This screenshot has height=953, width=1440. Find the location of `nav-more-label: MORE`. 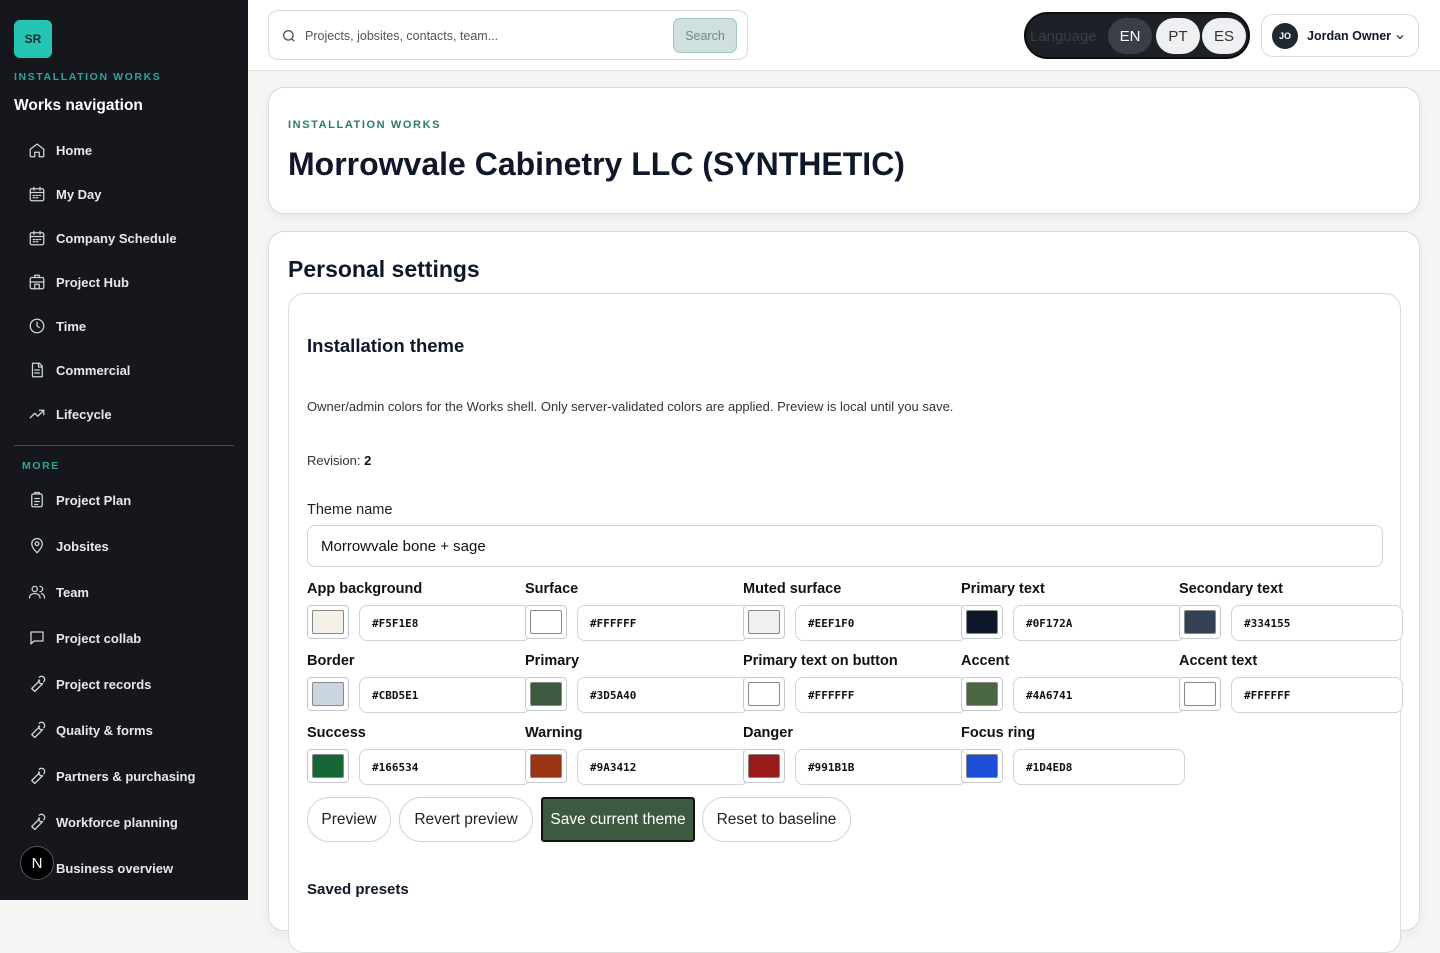

nav-more-label: MORE is located at coordinates (41, 466).